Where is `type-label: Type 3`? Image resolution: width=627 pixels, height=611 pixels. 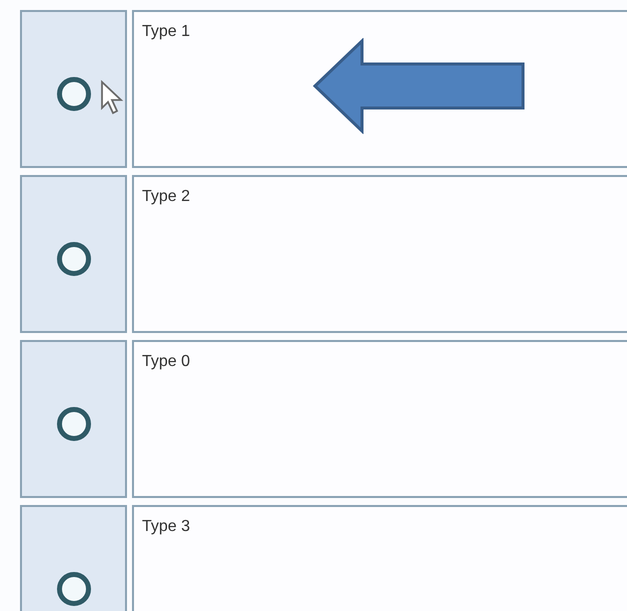 type-label: Type 3 is located at coordinates (166, 526).